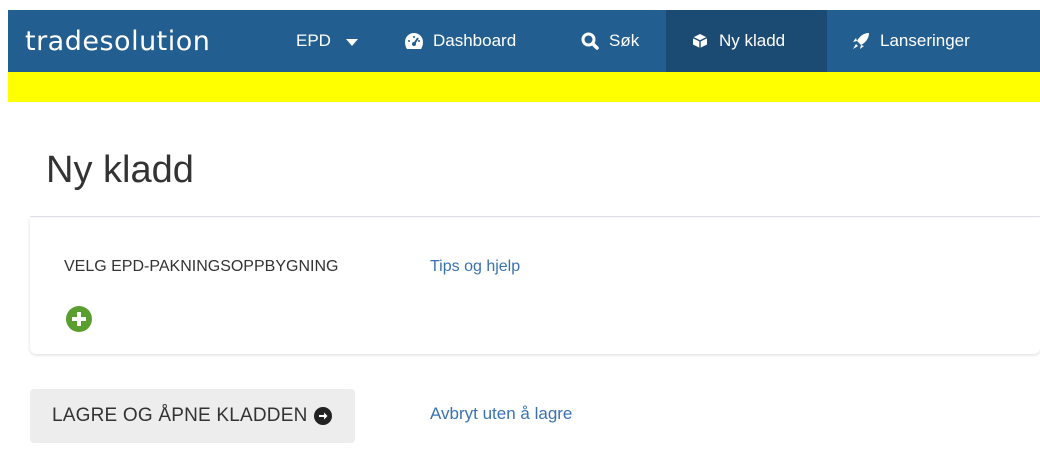  What do you see at coordinates (79, 319) in the screenshot?
I see `plus-circle-icon` at bounding box center [79, 319].